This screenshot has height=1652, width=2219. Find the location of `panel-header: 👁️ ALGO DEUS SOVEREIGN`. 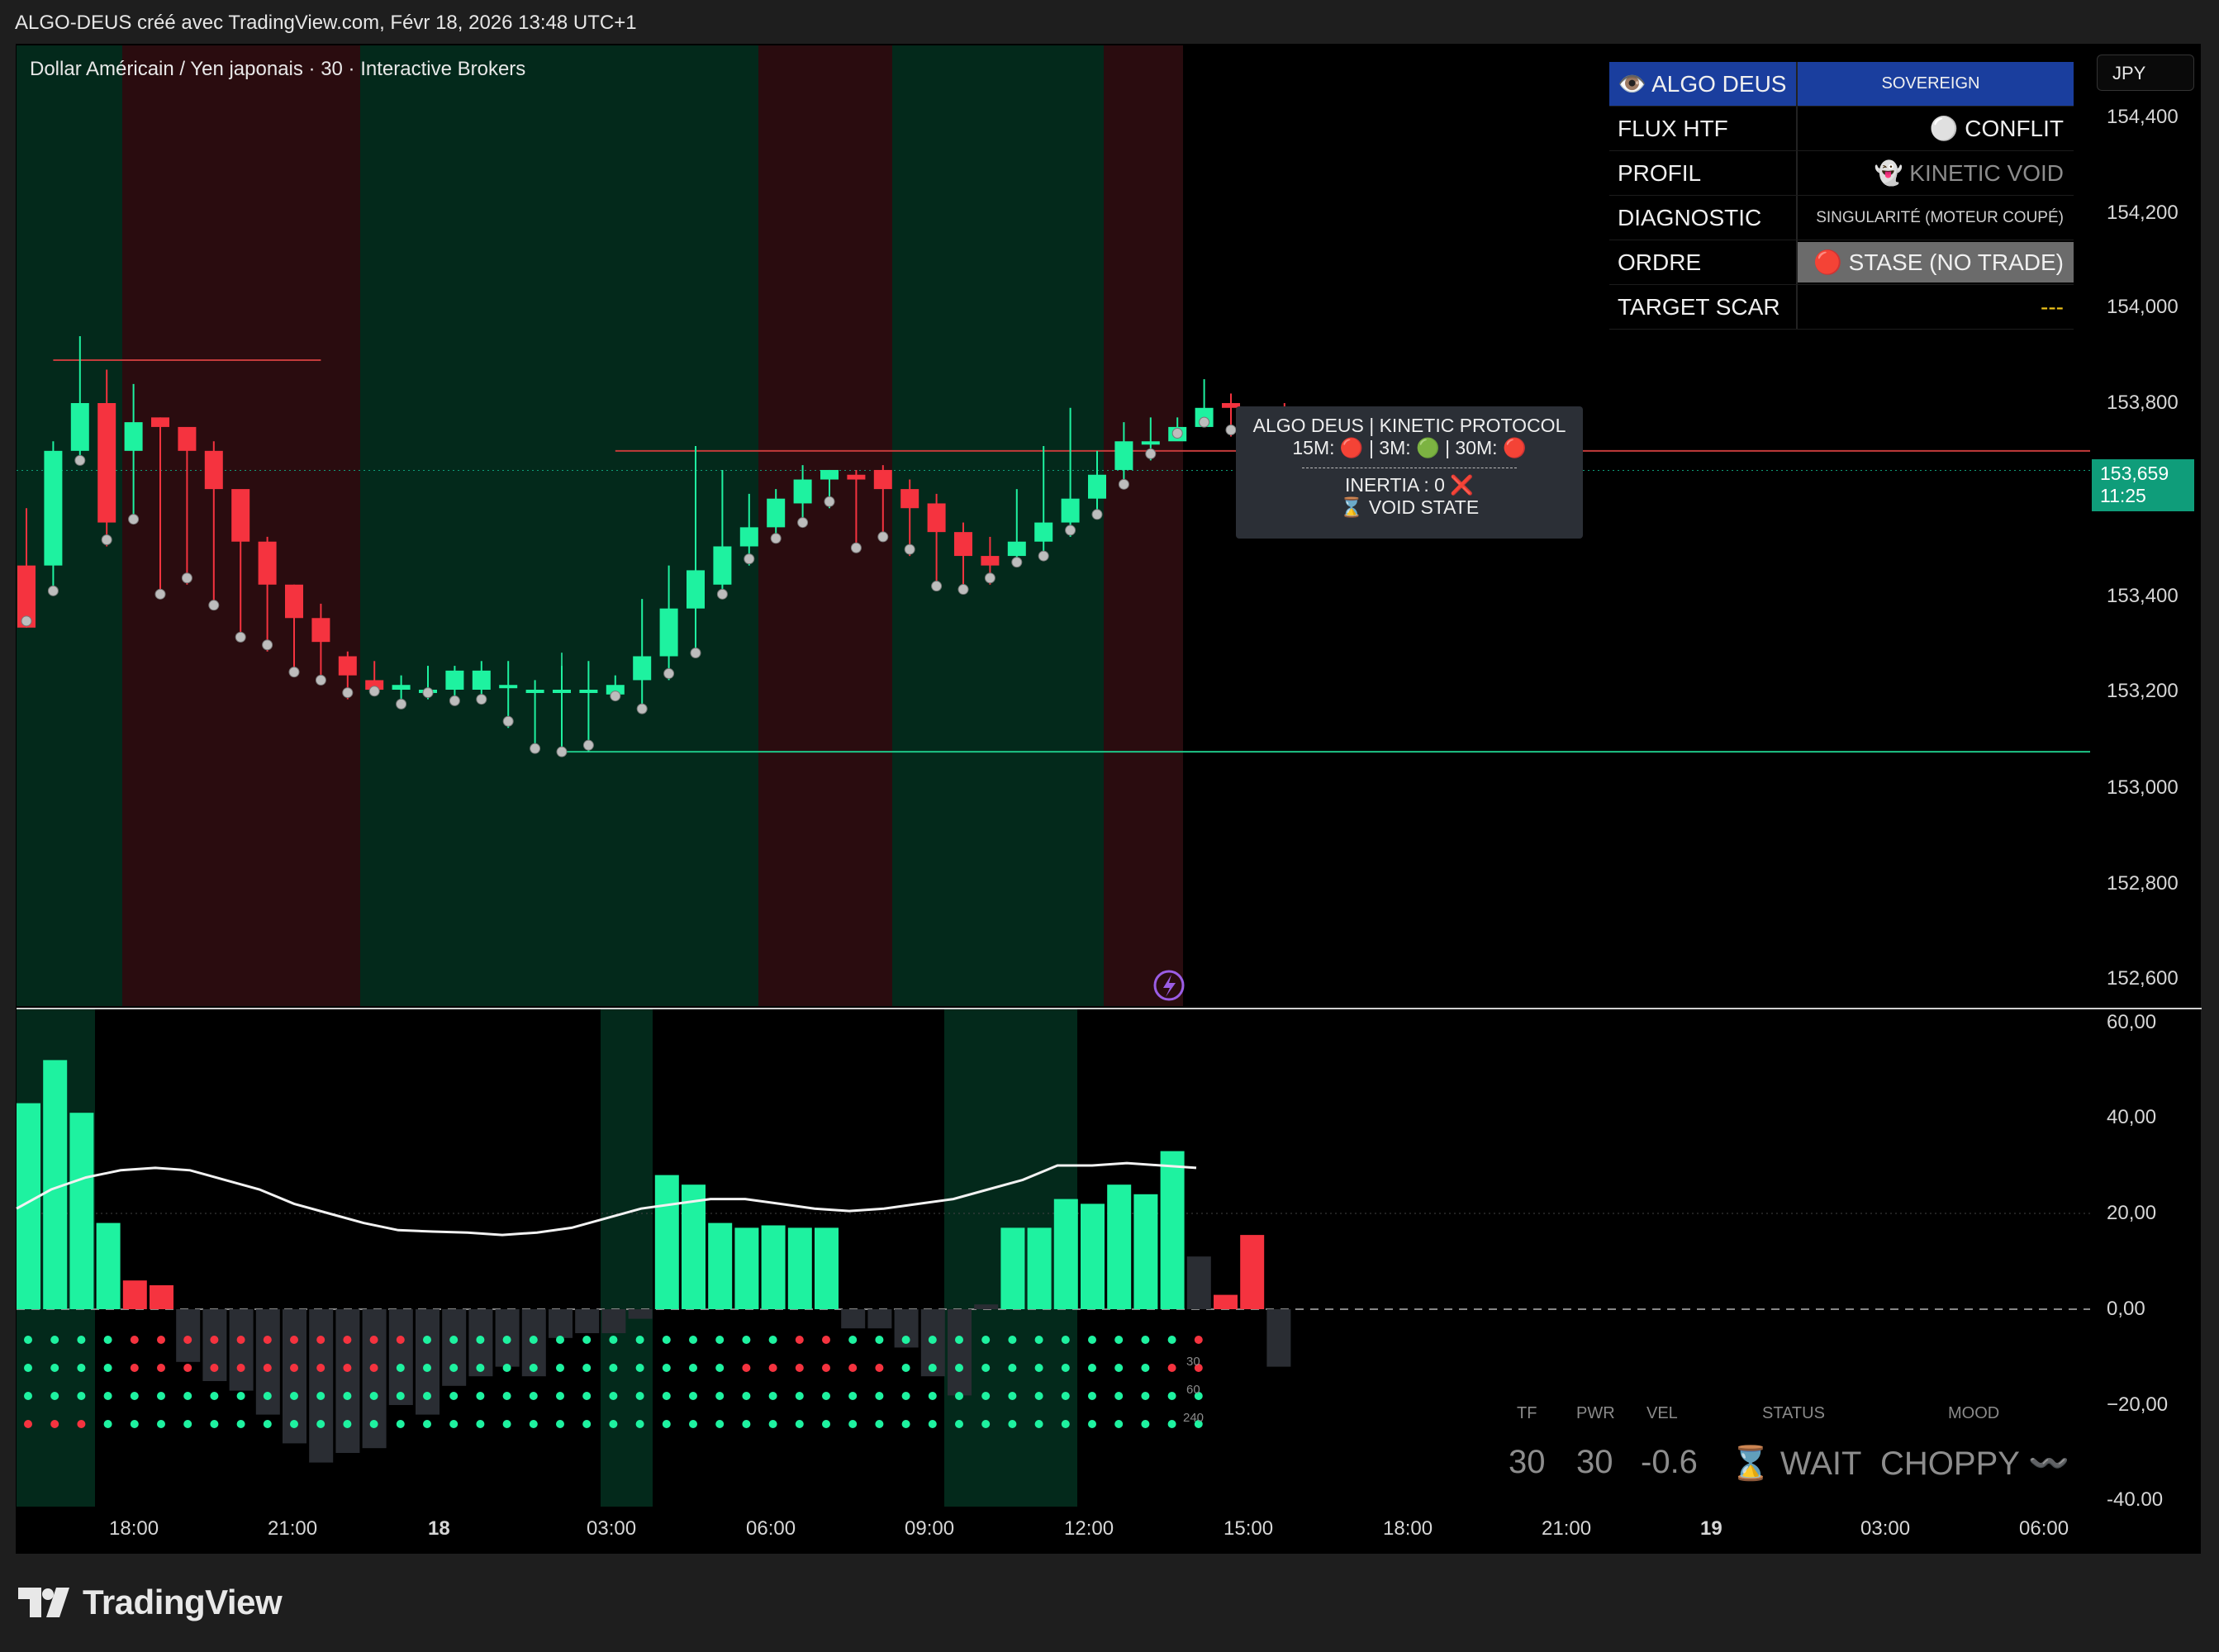

panel-header: 👁️ ALGO DEUS SOVEREIGN is located at coordinates (1841, 84).